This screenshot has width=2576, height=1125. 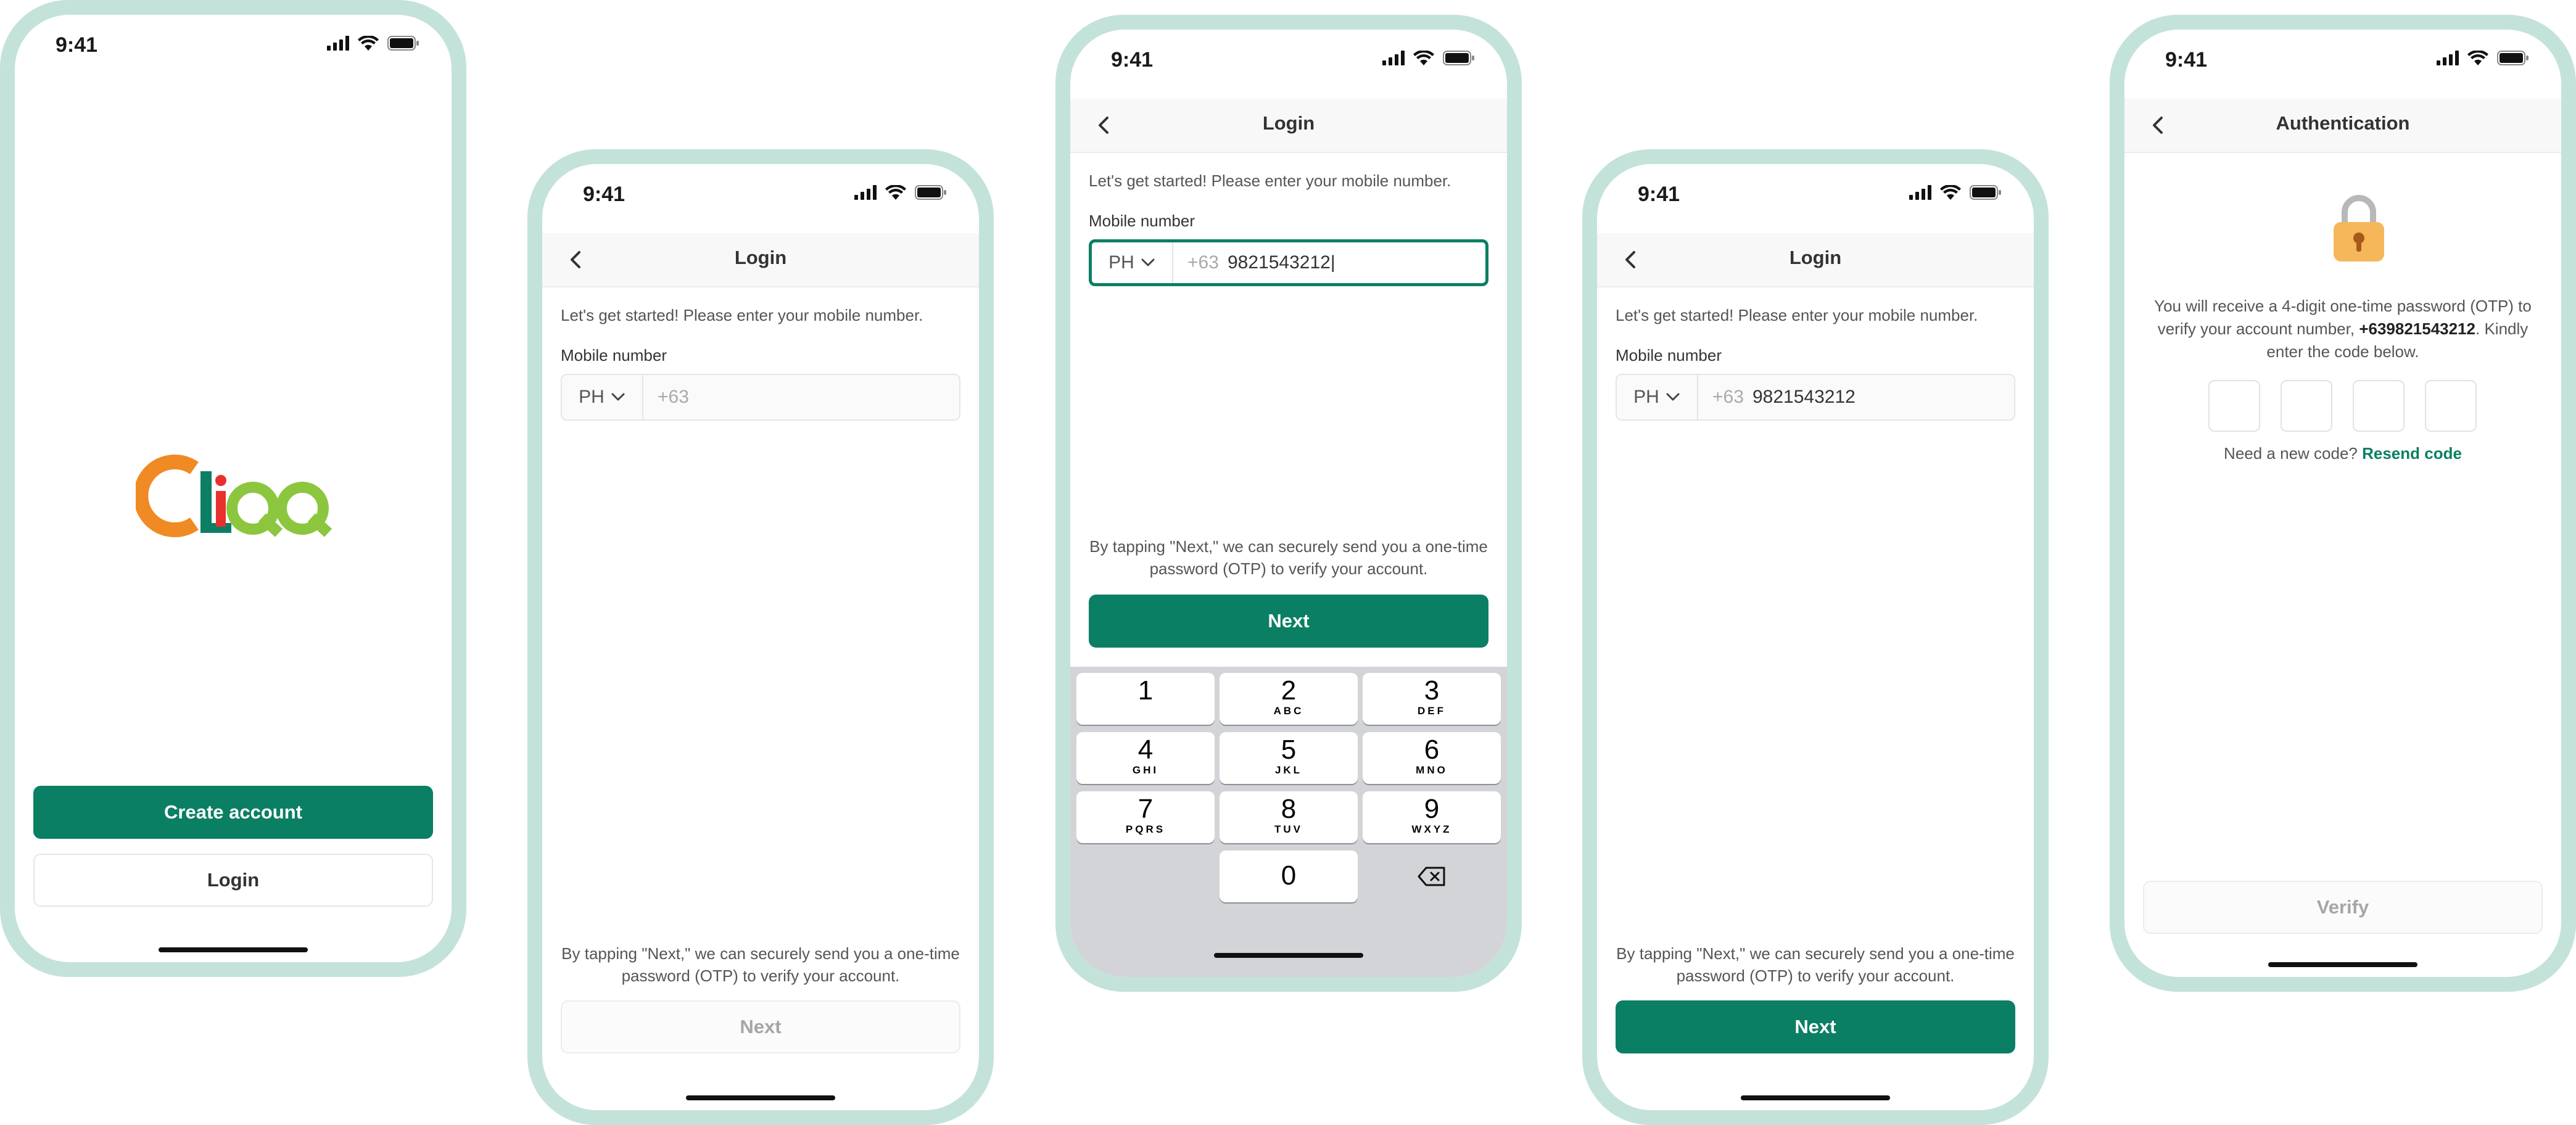 I want to click on key-digit: 3, so click(x=1432, y=690).